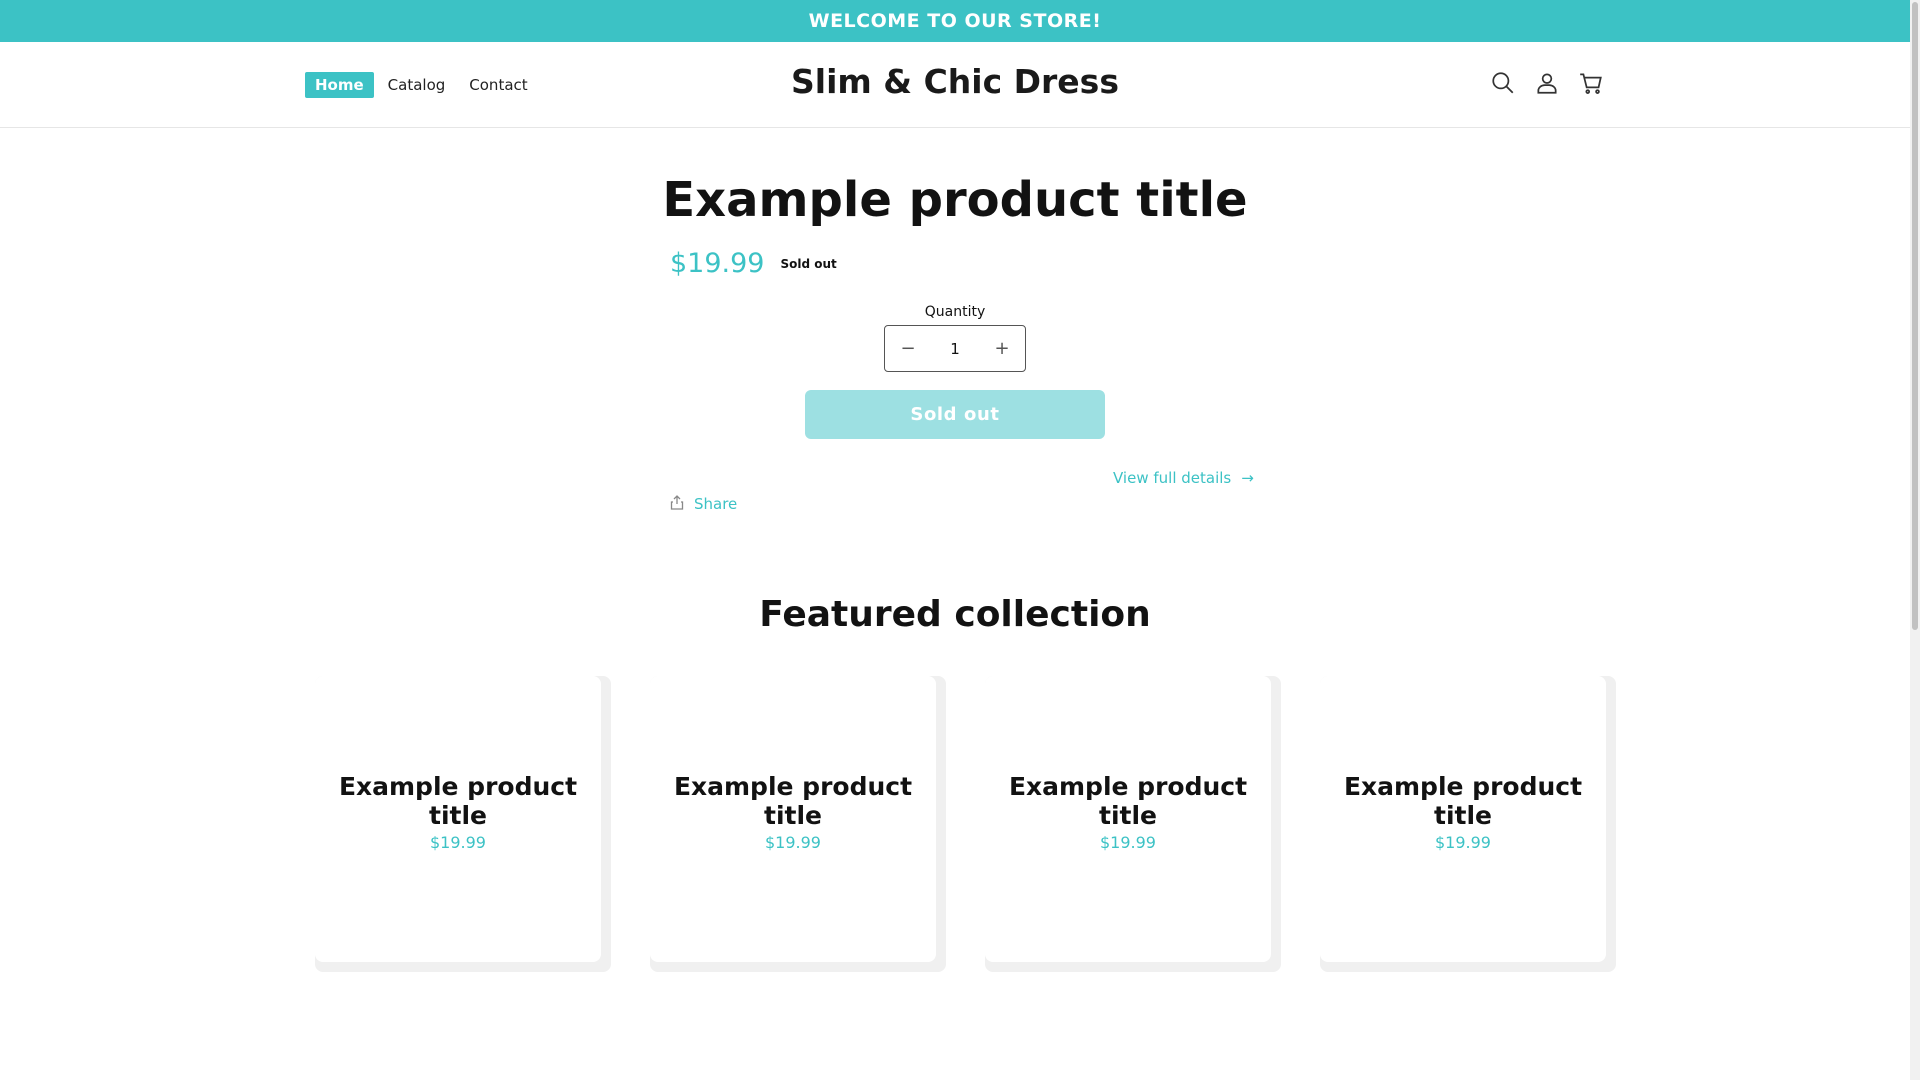 The width and height of the screenshot is (1920, 1080). What do you see at coordinates (716, 504) in the screenshot?
I see `share-label: Share` at bounding box center [716, 504].